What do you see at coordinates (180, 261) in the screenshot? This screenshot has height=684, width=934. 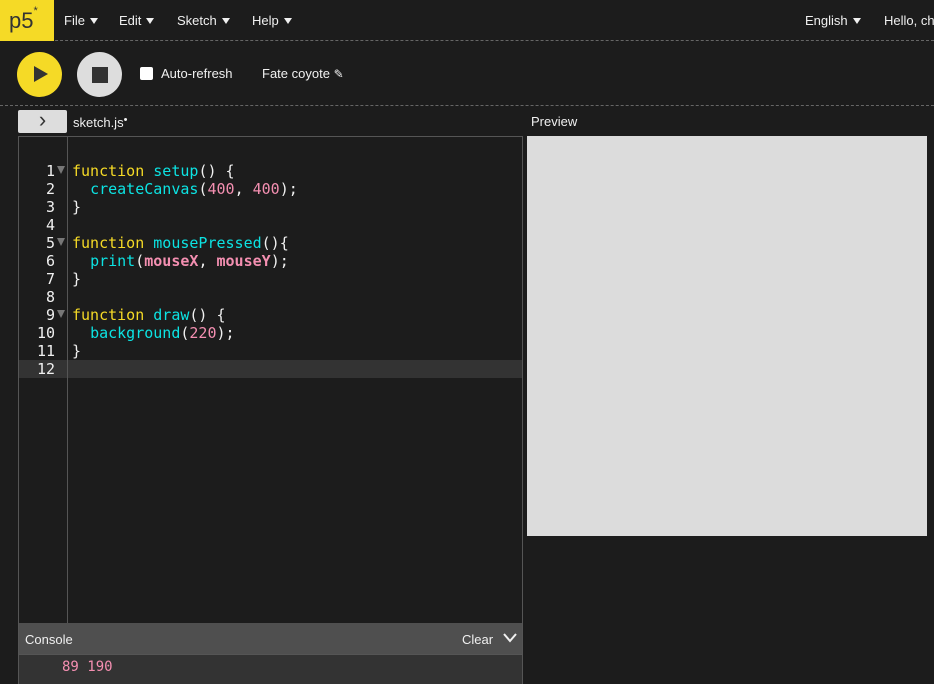 I see `code-line-6: print(mouseX, mouseY);` at bounding box center [180, 261].